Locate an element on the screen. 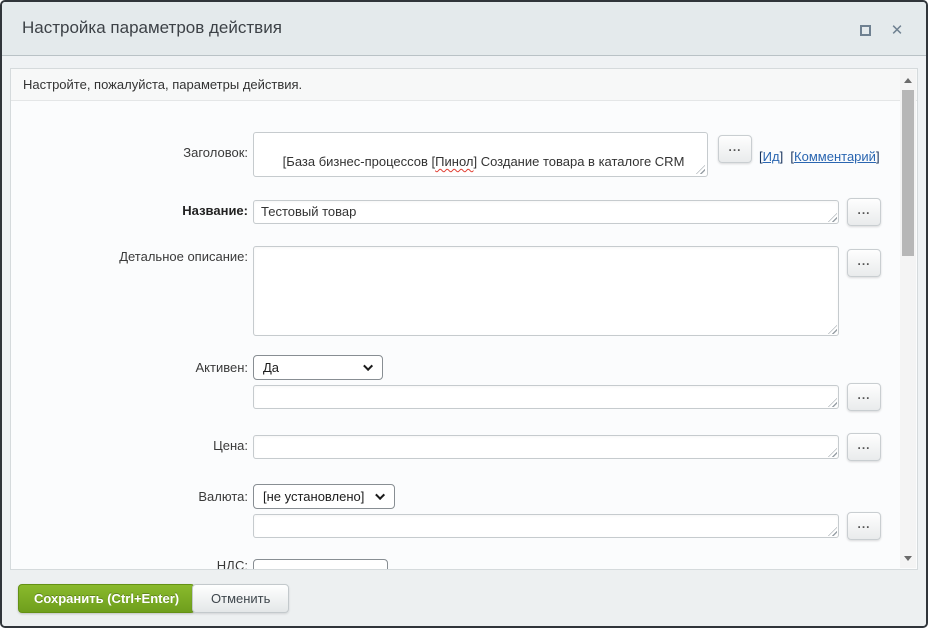 Image resolution: width=928 pixels, height=628 pixels. description-field-input is located at coordinates (546, 291).